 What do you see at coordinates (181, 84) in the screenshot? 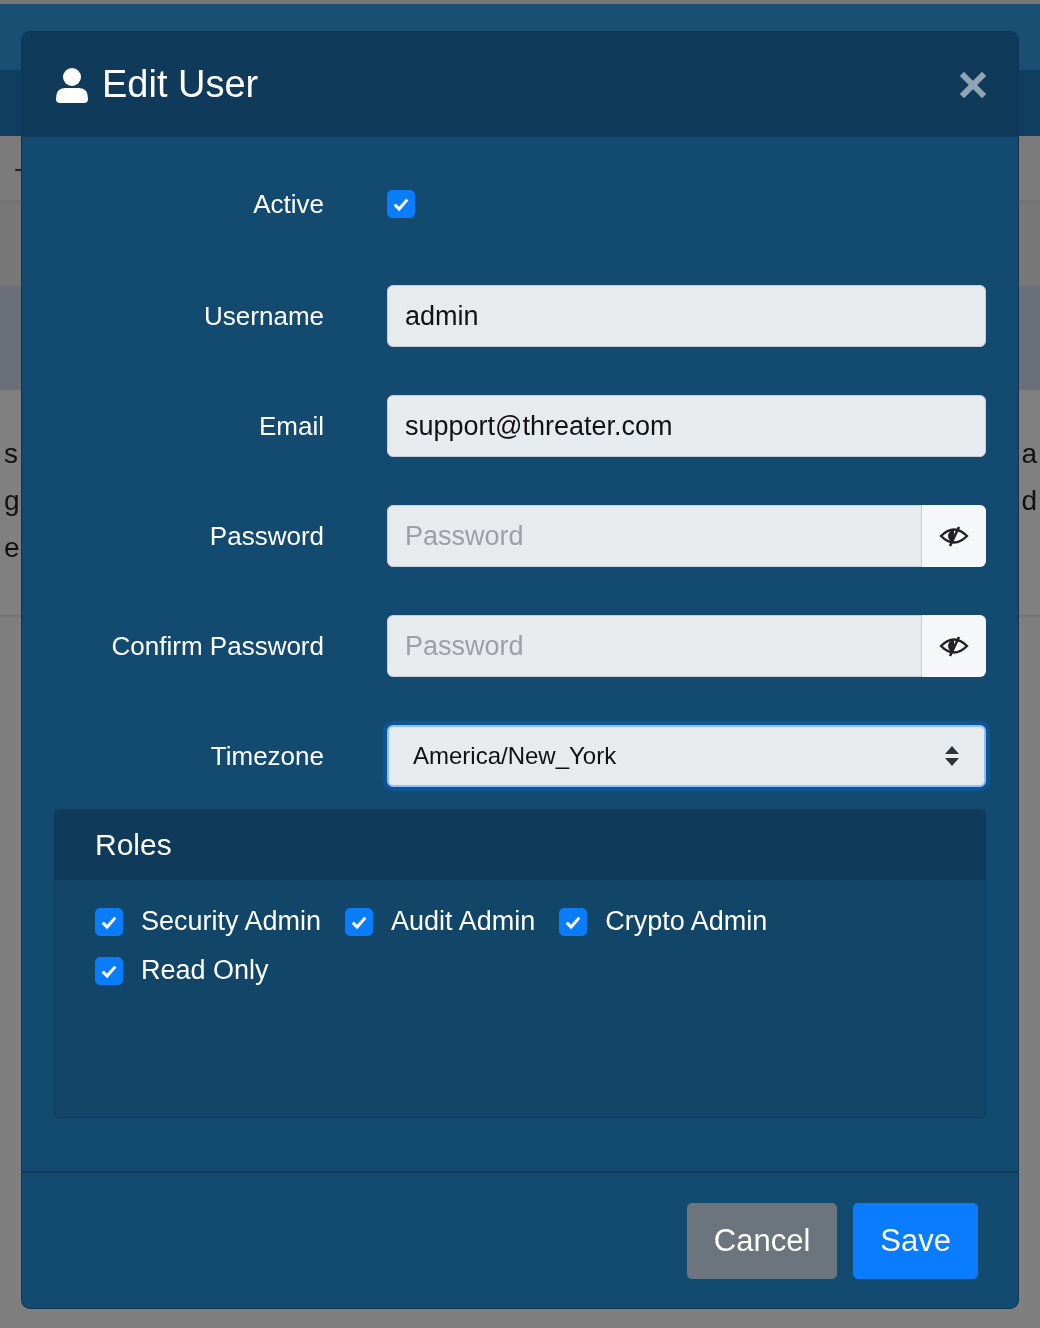
I see `dialog-title: Edit User` at bounding box center [181, 84].